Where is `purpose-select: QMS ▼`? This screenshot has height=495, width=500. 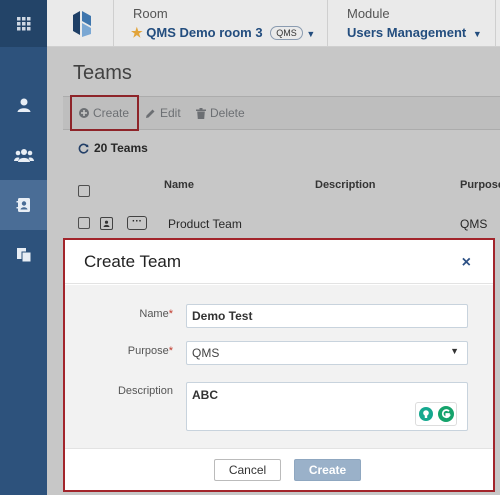 purpose-select: QMS ▼ is located at coordinates (327, 353).